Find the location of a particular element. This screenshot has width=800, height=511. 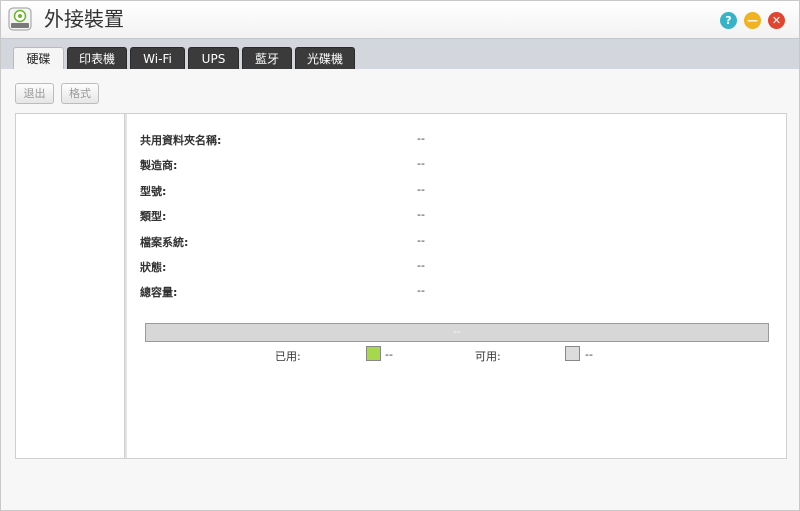

used-swatch is located at coordinates (373, 353).